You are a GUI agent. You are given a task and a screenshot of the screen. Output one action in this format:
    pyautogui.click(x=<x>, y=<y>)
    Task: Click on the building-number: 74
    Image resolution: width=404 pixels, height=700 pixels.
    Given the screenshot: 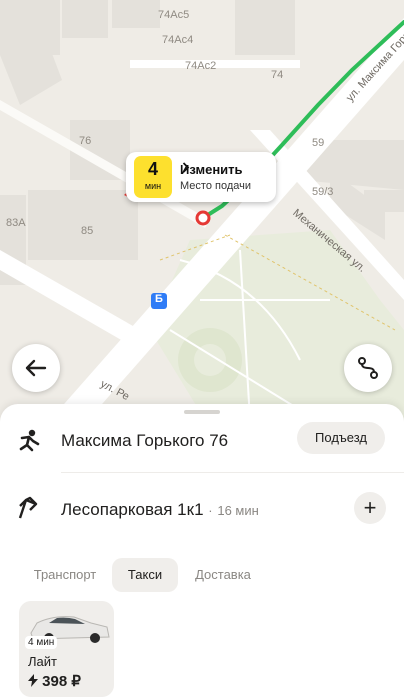 What is the action you would take?
    pyautogui.click(x=277, y=75)
    